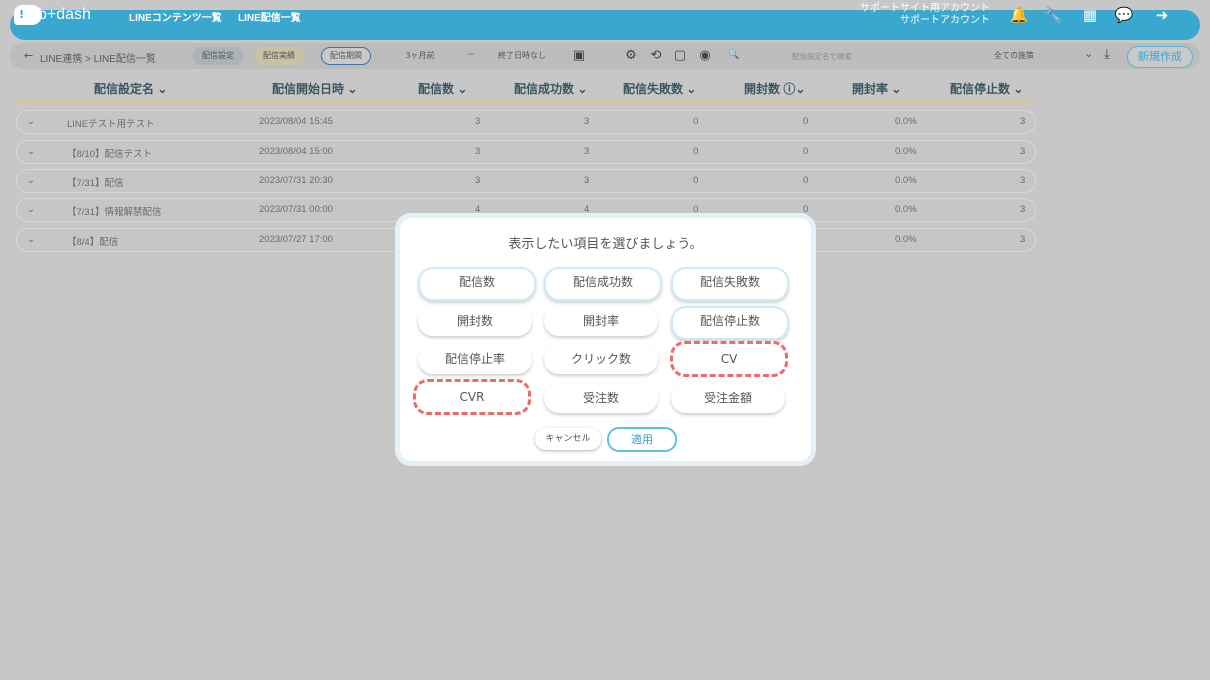 The width and height of the screenshot is (1210, 680). Describe the element at coordinates (111, 124) in the screenshot. I see `row-name: LINEテスト用テスト` at that location.